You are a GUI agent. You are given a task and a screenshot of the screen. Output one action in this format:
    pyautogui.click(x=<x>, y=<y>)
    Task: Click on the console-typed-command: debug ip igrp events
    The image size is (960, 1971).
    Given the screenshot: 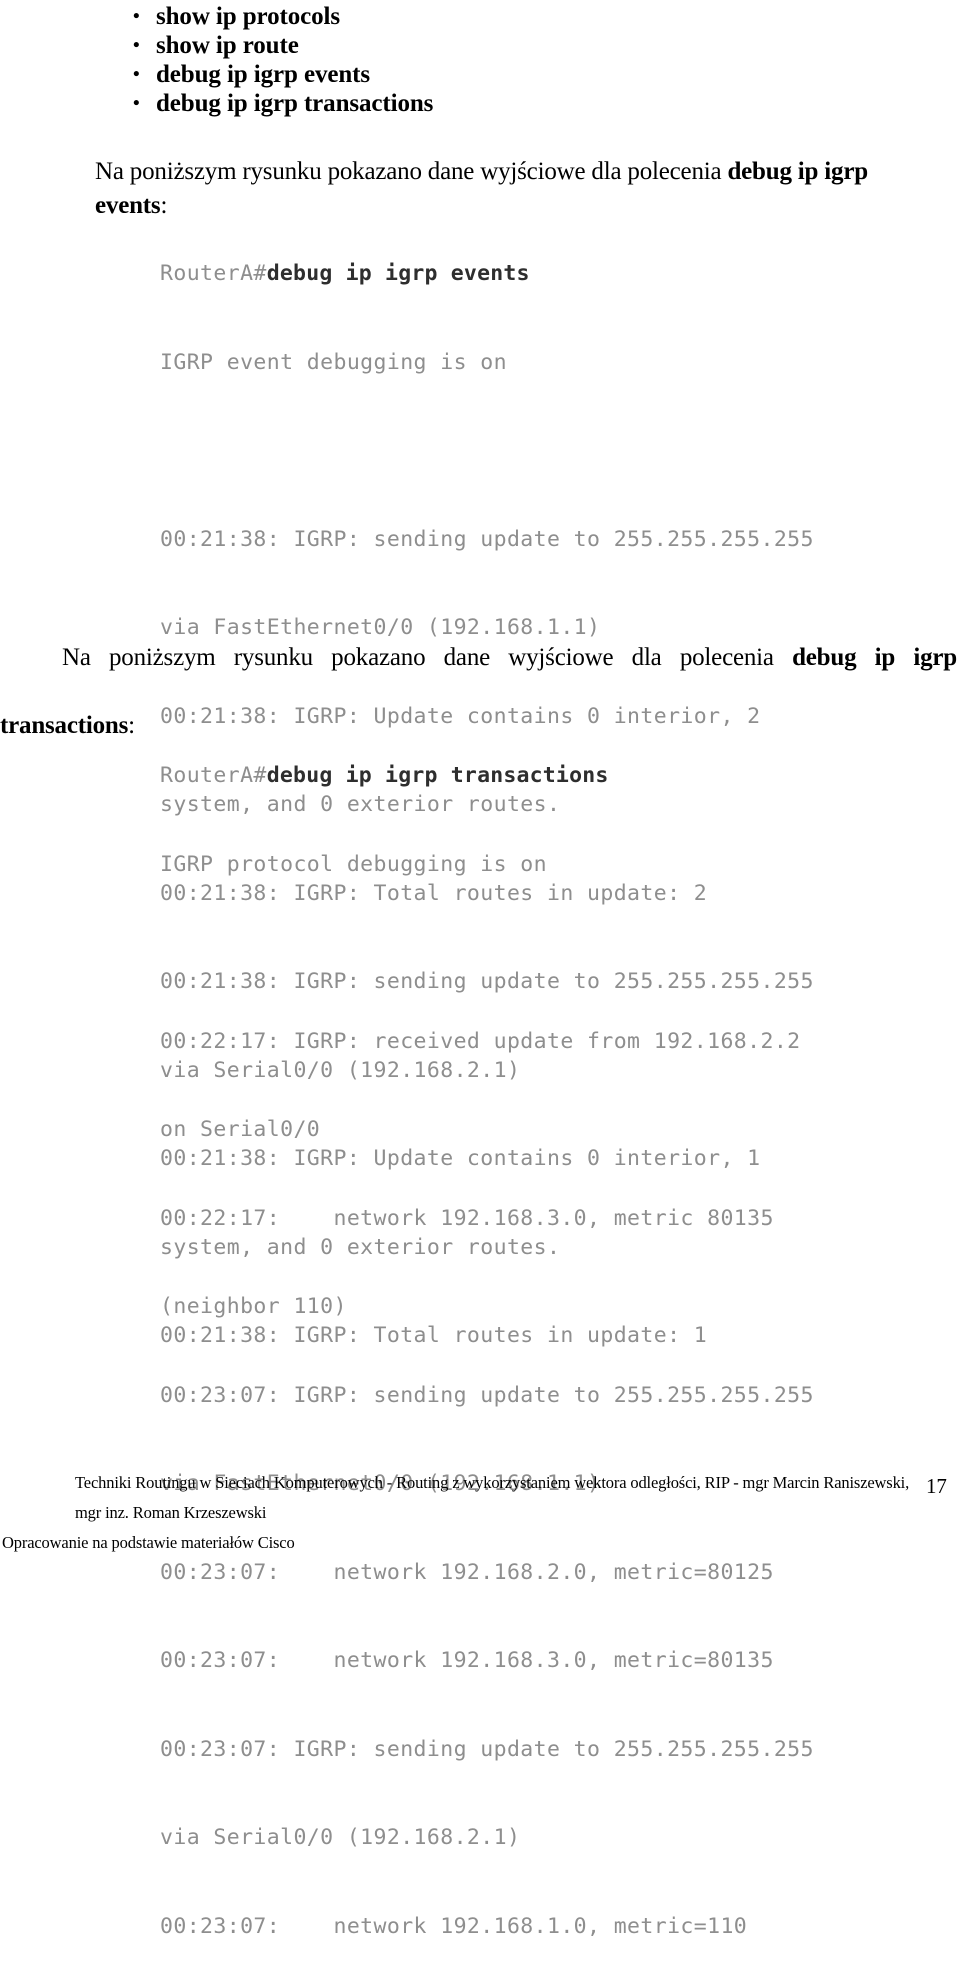 What is the action you would take?
    pyautogui.click(x=398, y=273)
    